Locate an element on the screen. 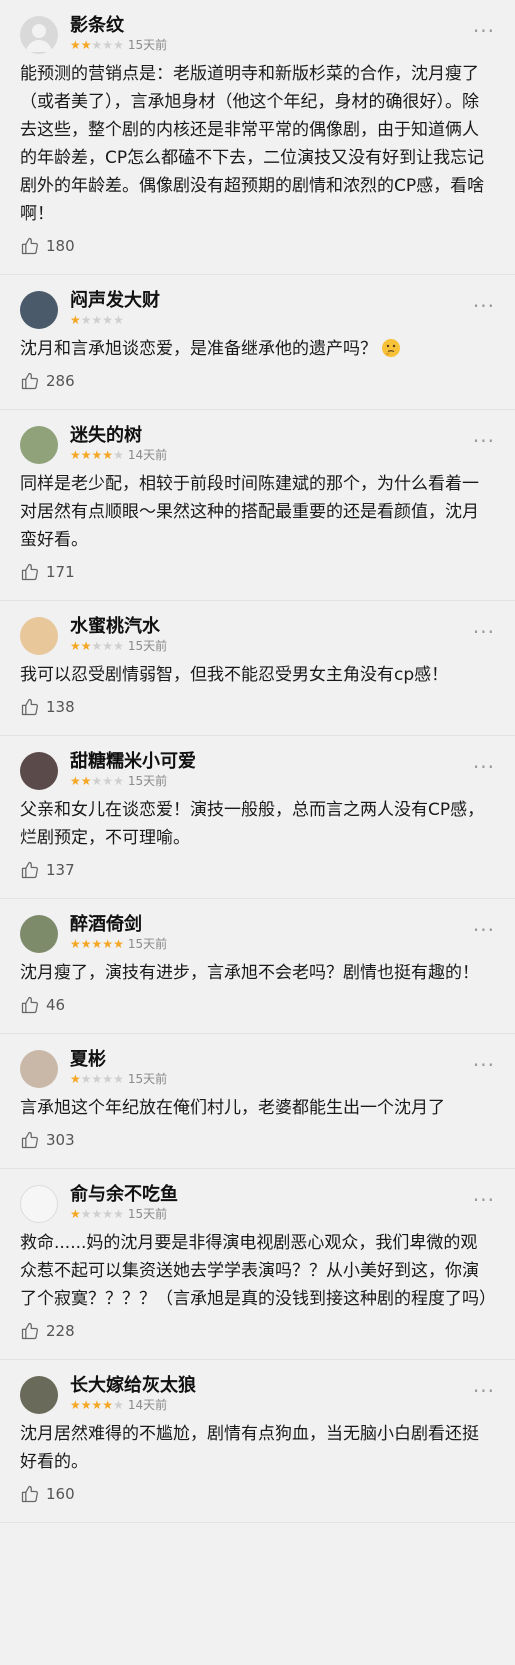 Image resolution: width=515 pixels, height=1665 pixels. like-button: 228 is located at coordinates (256, 1336).